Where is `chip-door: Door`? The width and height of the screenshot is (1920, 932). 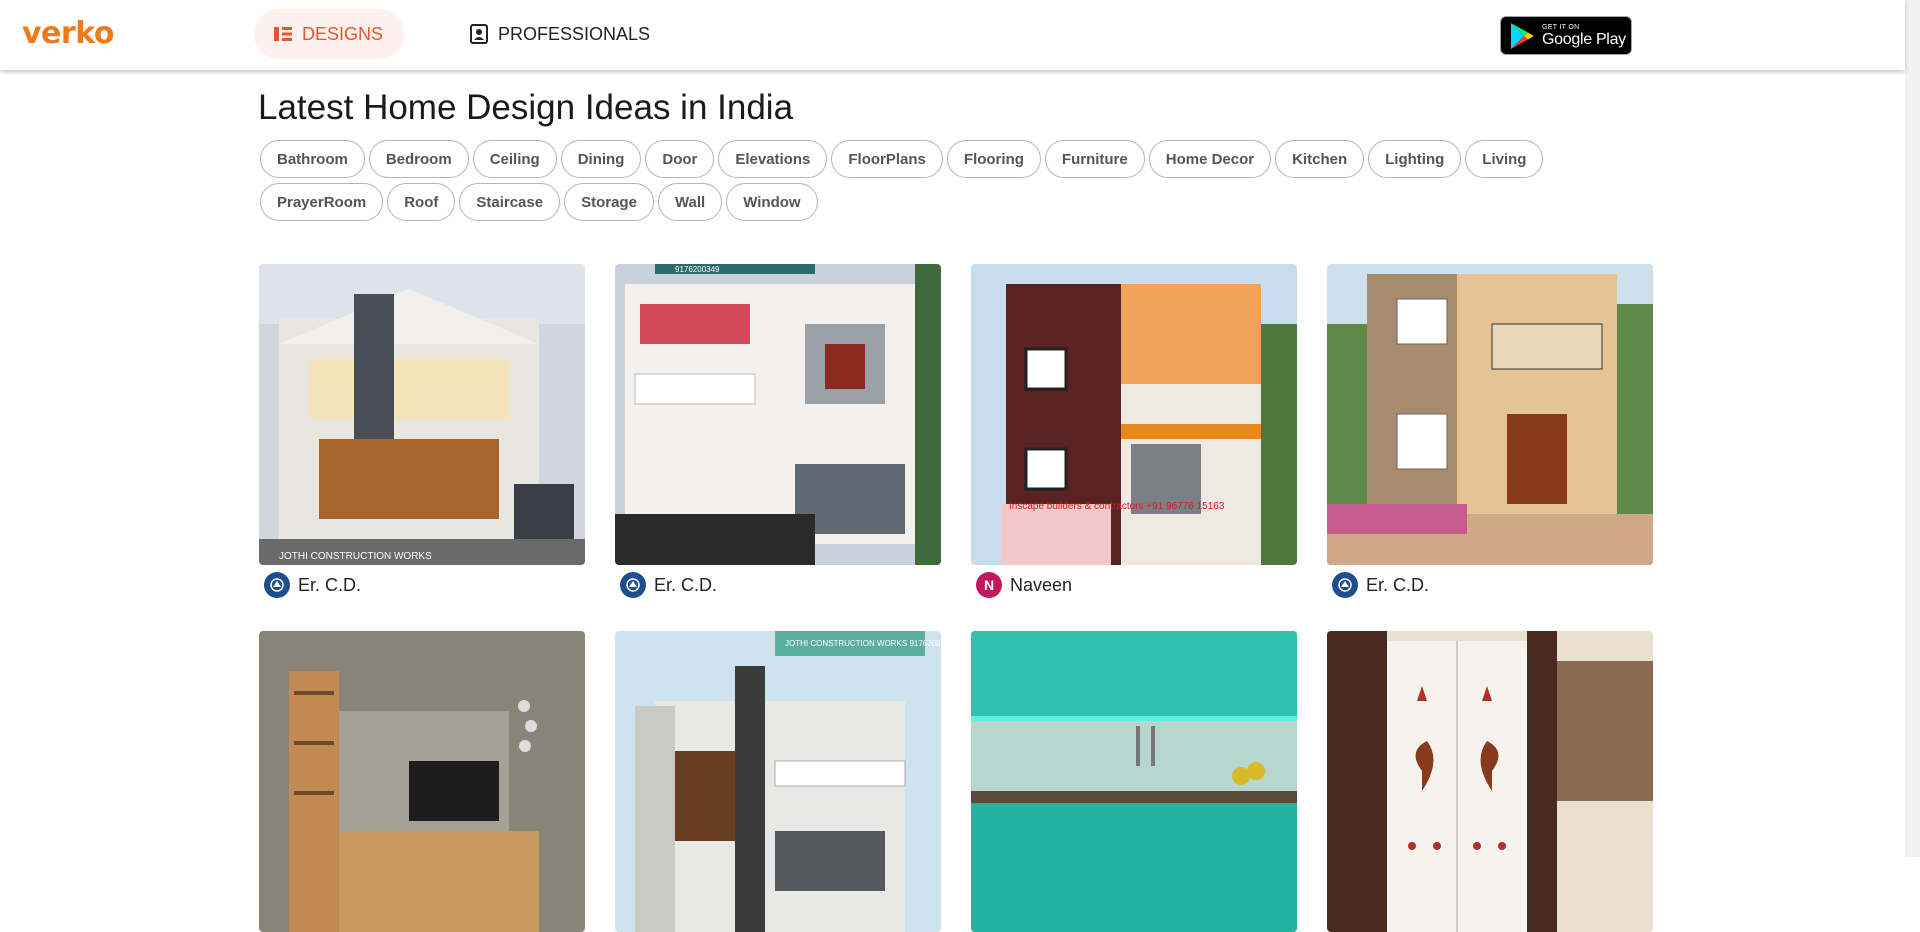 chip-door: Door is located at coordinates (680, 159).